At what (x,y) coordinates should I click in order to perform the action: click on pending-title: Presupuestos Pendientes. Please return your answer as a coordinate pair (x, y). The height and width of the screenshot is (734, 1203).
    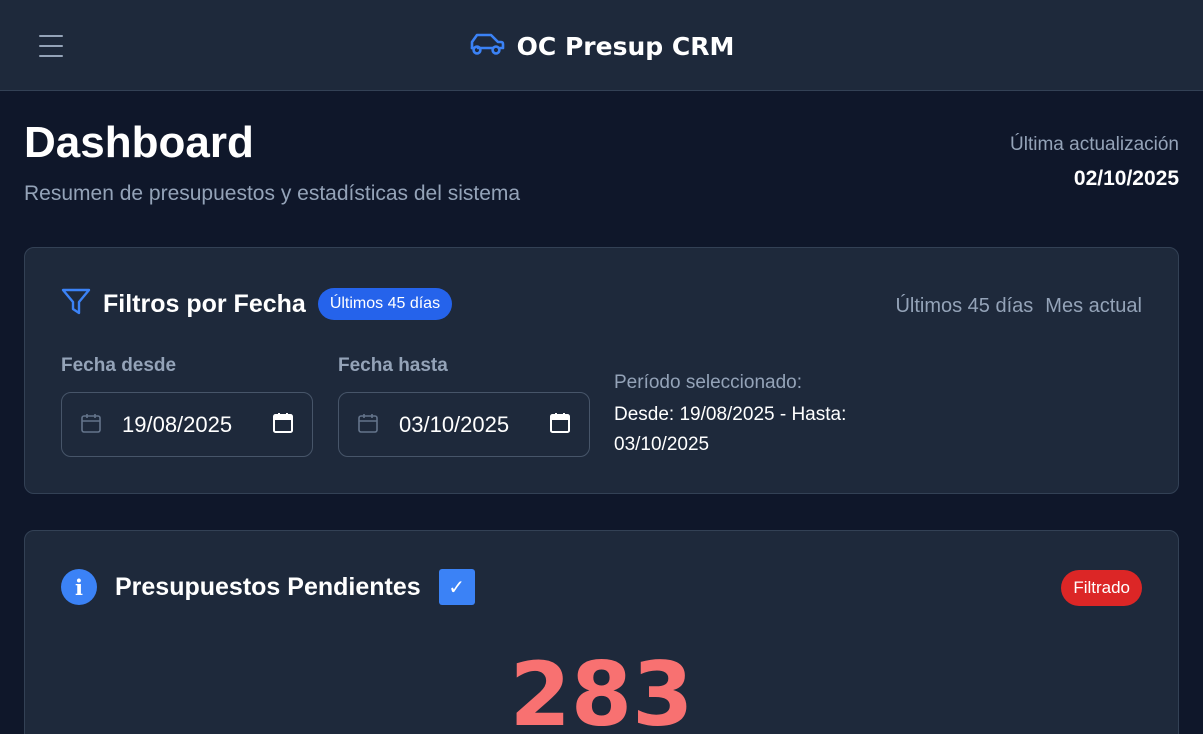
    Looking at the image, I should click on (268, 586).